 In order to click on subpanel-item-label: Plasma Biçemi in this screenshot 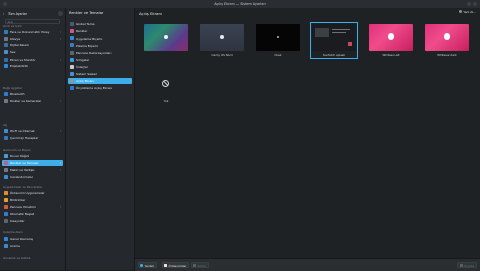, I will do `click(87, 45)`.